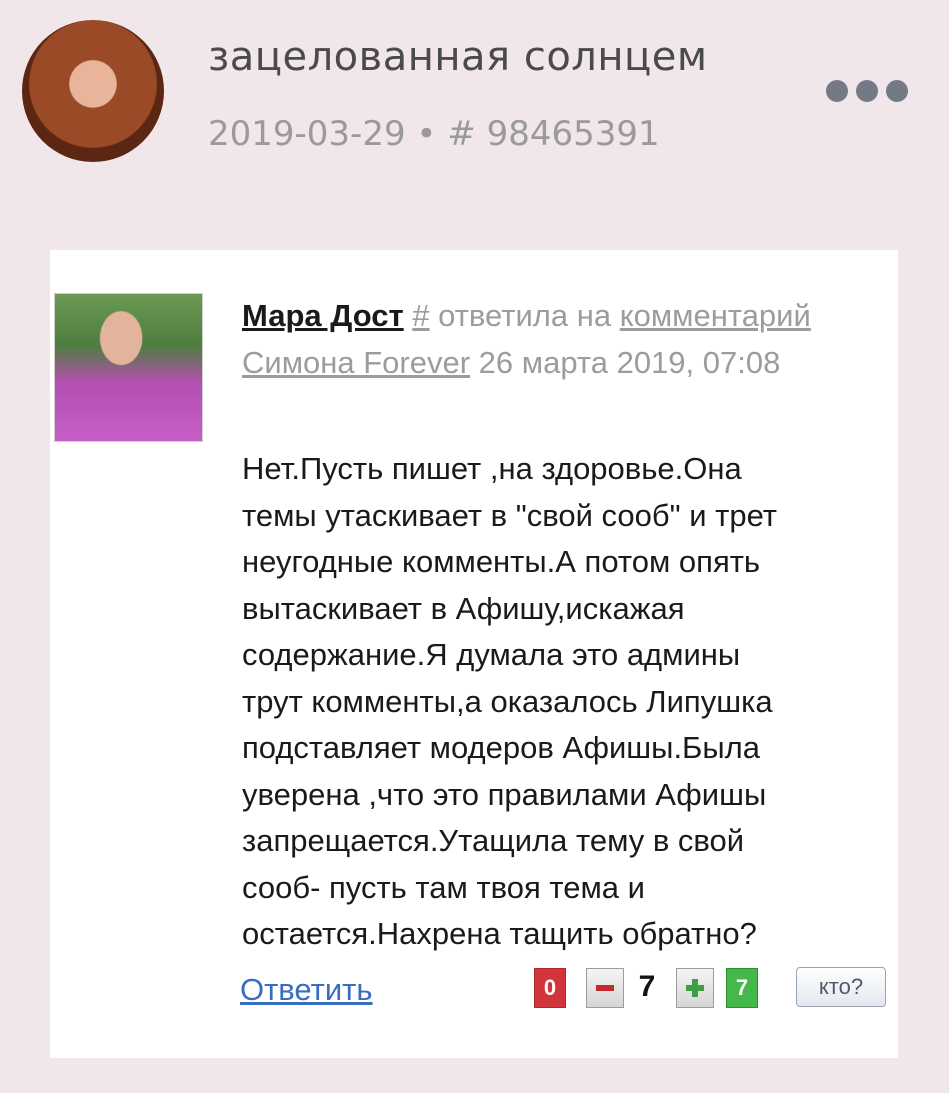 The height and width of the screenshot is (1093, 949). What do you see at coordinates (647, 986) in the screenshot?
I see `vote-score: 7` at bounding box center [647, 986].